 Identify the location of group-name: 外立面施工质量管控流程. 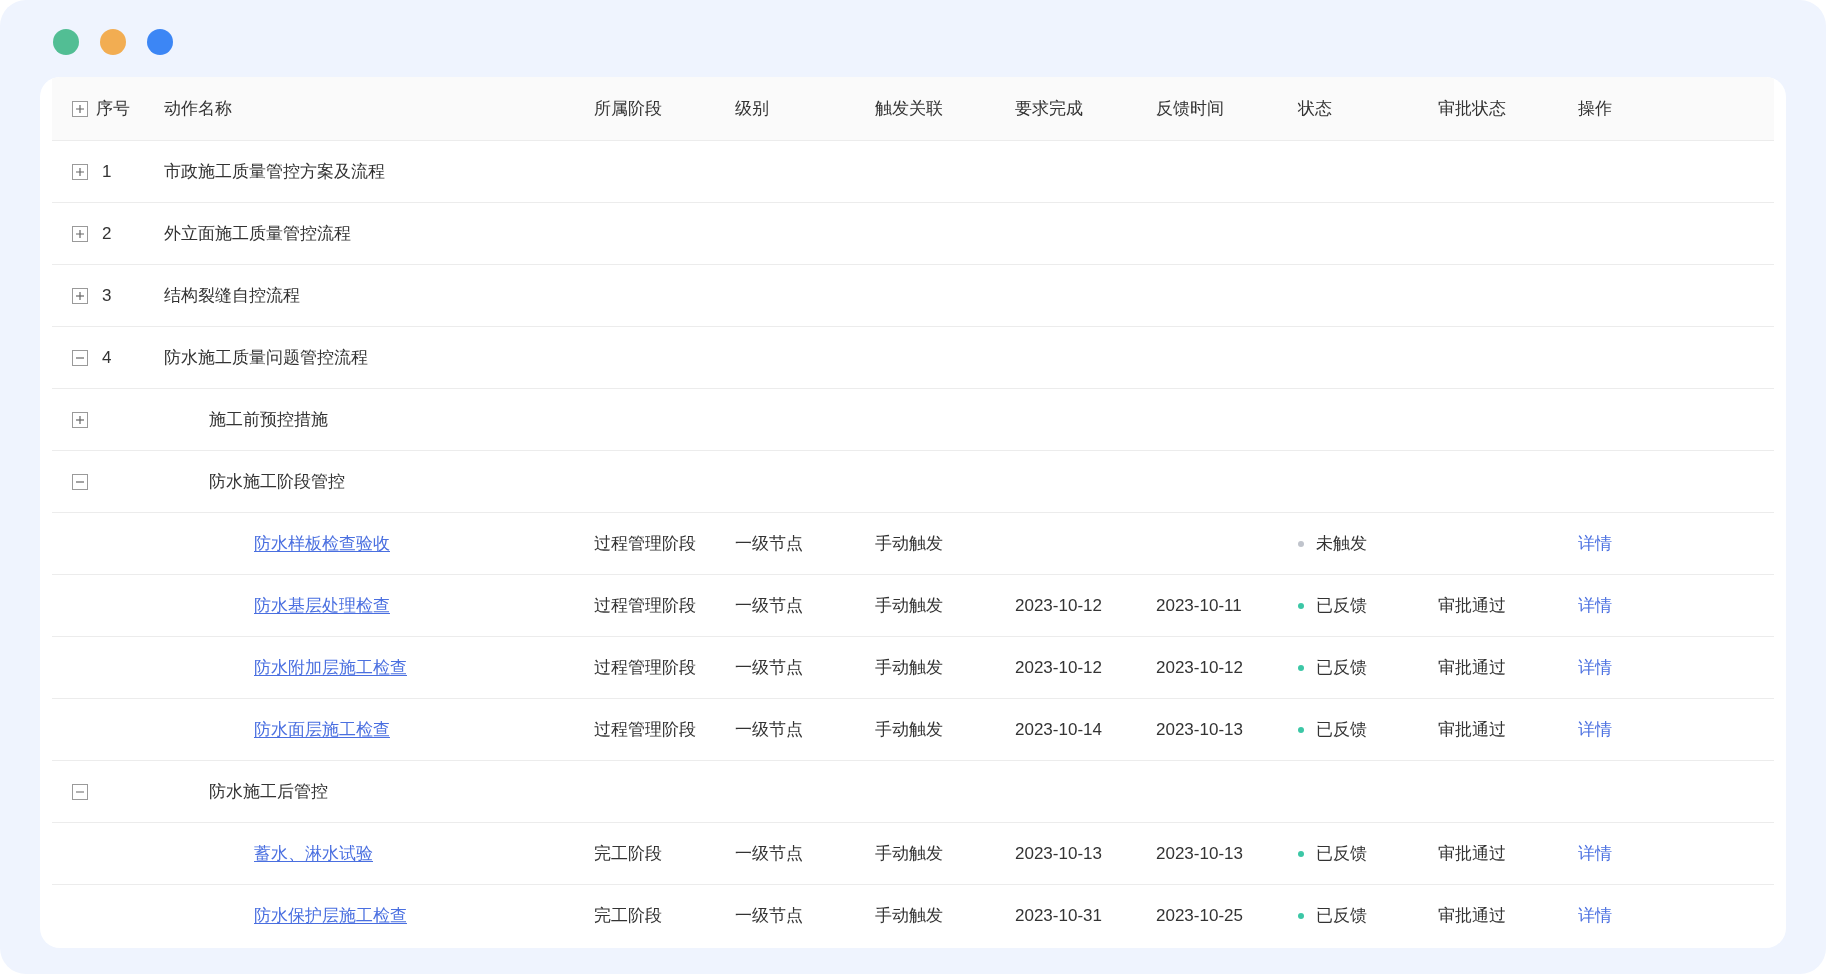
(257, 233).